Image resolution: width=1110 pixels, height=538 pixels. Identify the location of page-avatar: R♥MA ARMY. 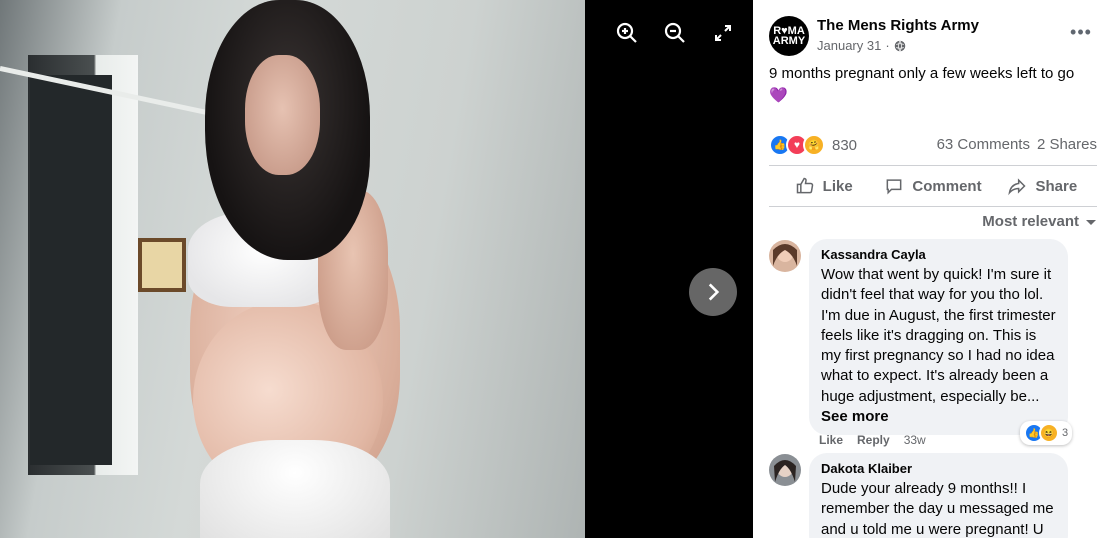
(789, 36).